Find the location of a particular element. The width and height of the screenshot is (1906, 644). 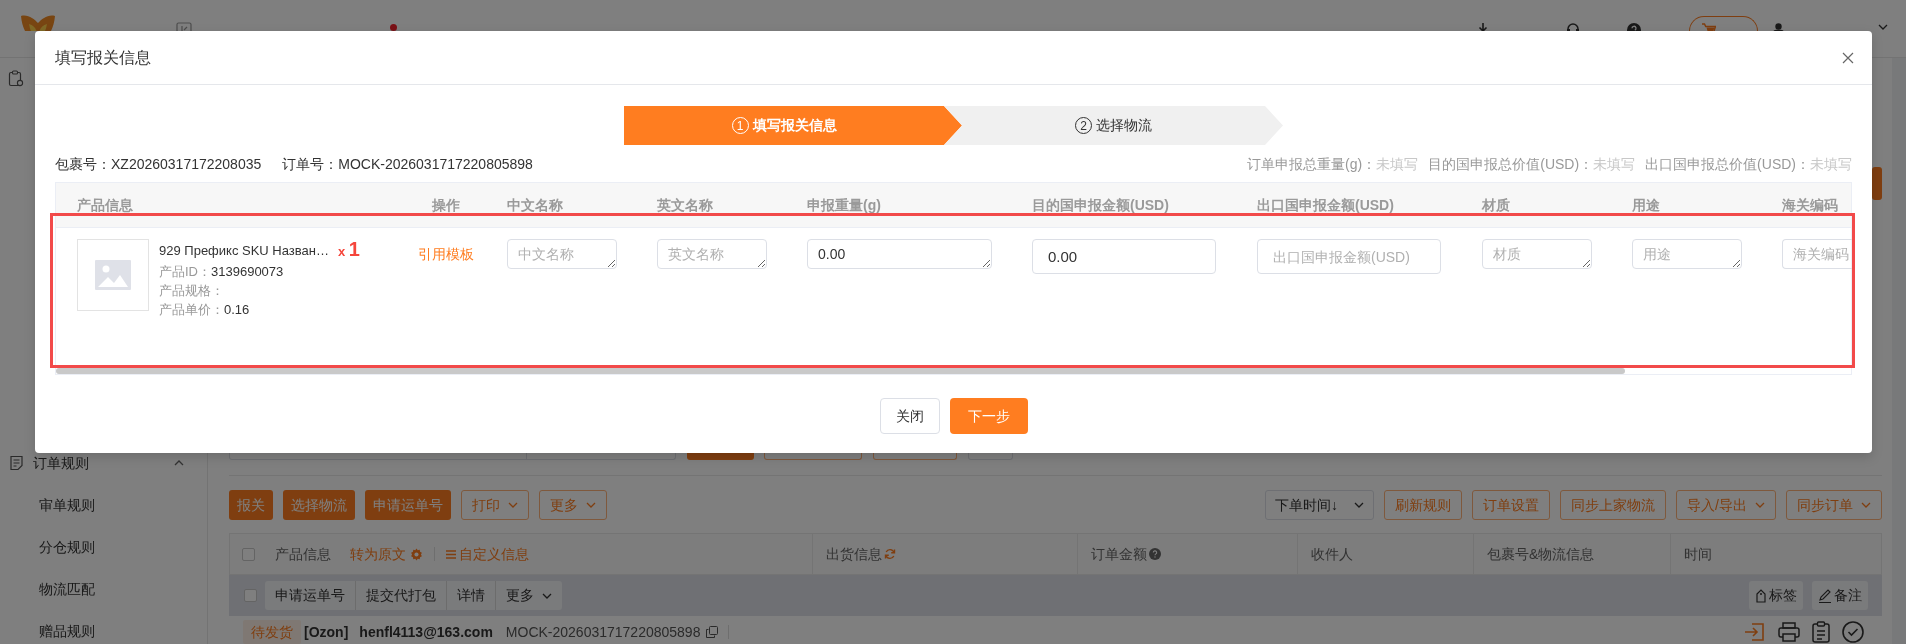

close-button: 关闭 is located at coordinates (909, 416).